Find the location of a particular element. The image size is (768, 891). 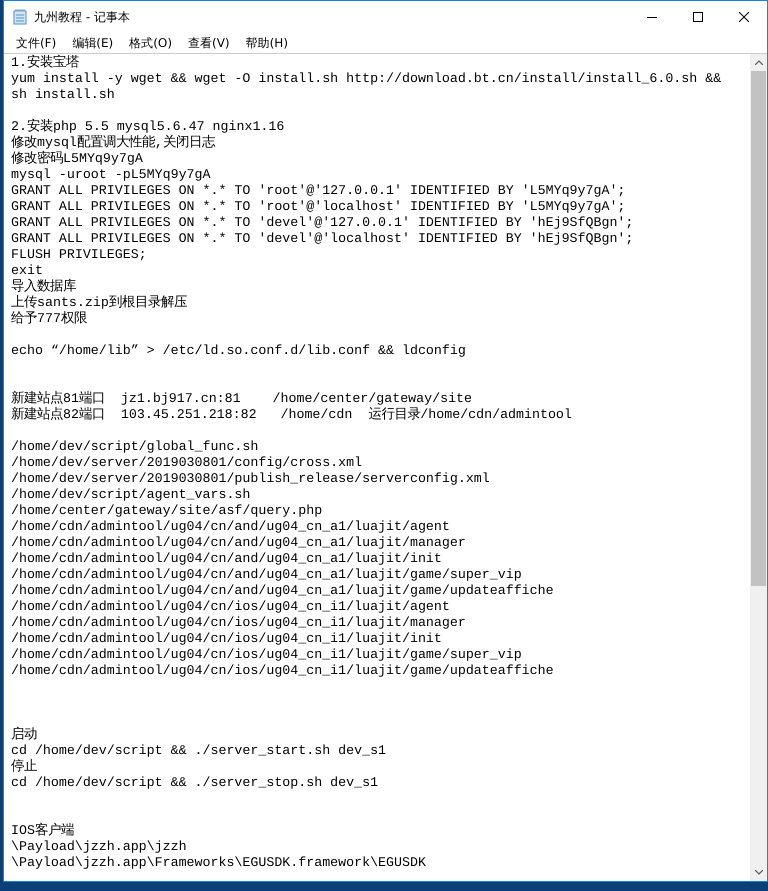

text-line: /home/cdn/admintool/ug04/cn/and/ug04_cn_a1/luajit/manager is located at coordinates (238, 543).